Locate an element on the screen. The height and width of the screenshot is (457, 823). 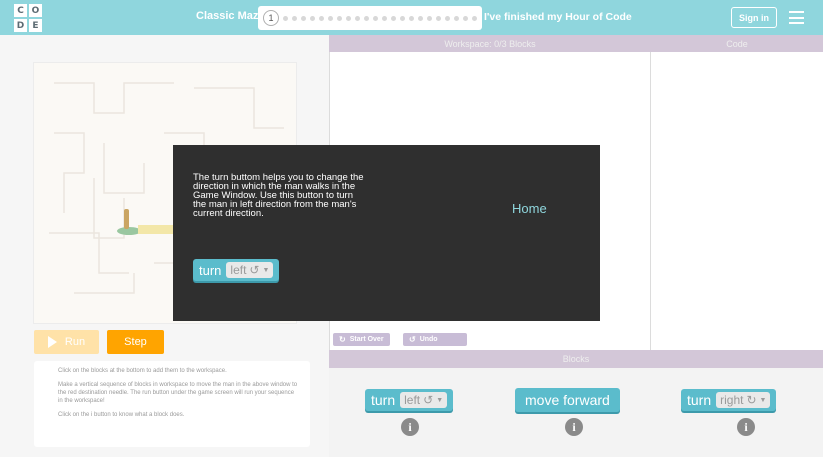
run-label: Run is located at coordinates (75, 342).